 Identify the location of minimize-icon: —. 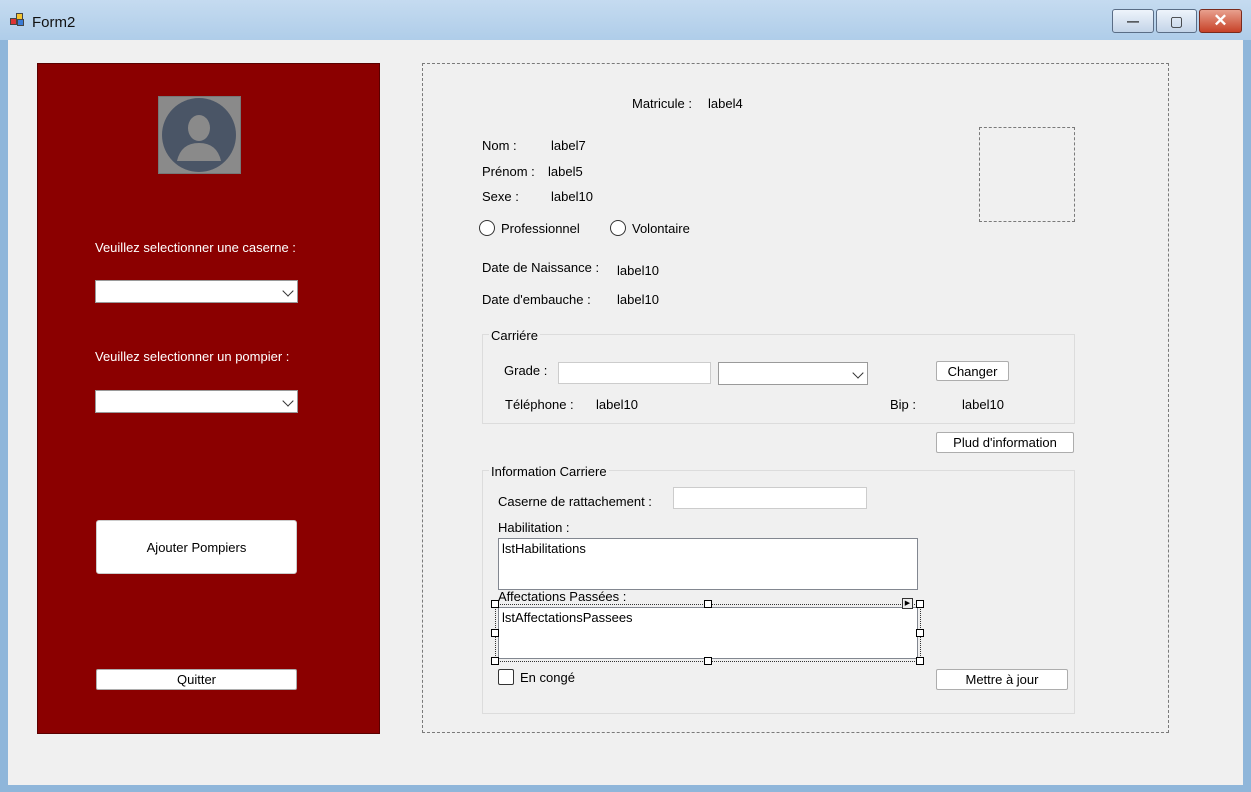
(1133, 21).